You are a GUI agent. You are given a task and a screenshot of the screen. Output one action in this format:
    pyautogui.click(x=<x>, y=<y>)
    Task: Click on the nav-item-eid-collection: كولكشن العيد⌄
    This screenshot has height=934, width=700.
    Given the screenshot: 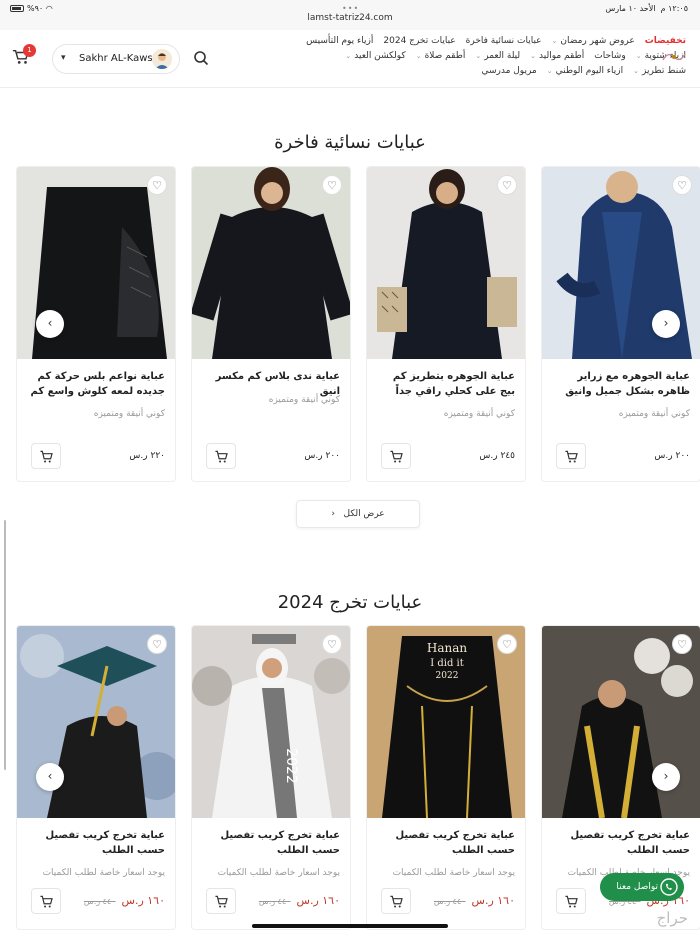 What is the action you would take?
    pyautogui.click(x=375, y=58)
    